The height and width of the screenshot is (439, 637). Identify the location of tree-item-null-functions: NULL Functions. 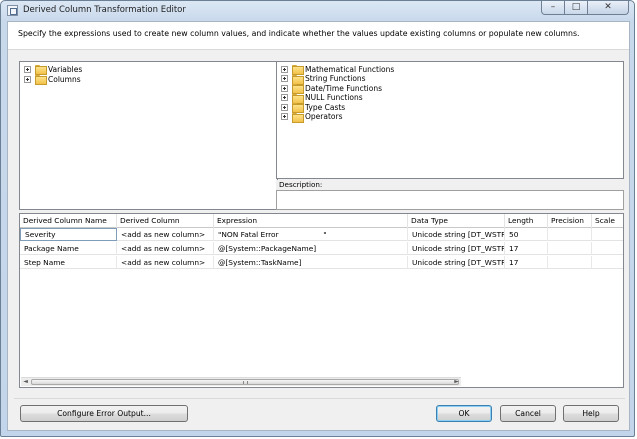
(322, 98).